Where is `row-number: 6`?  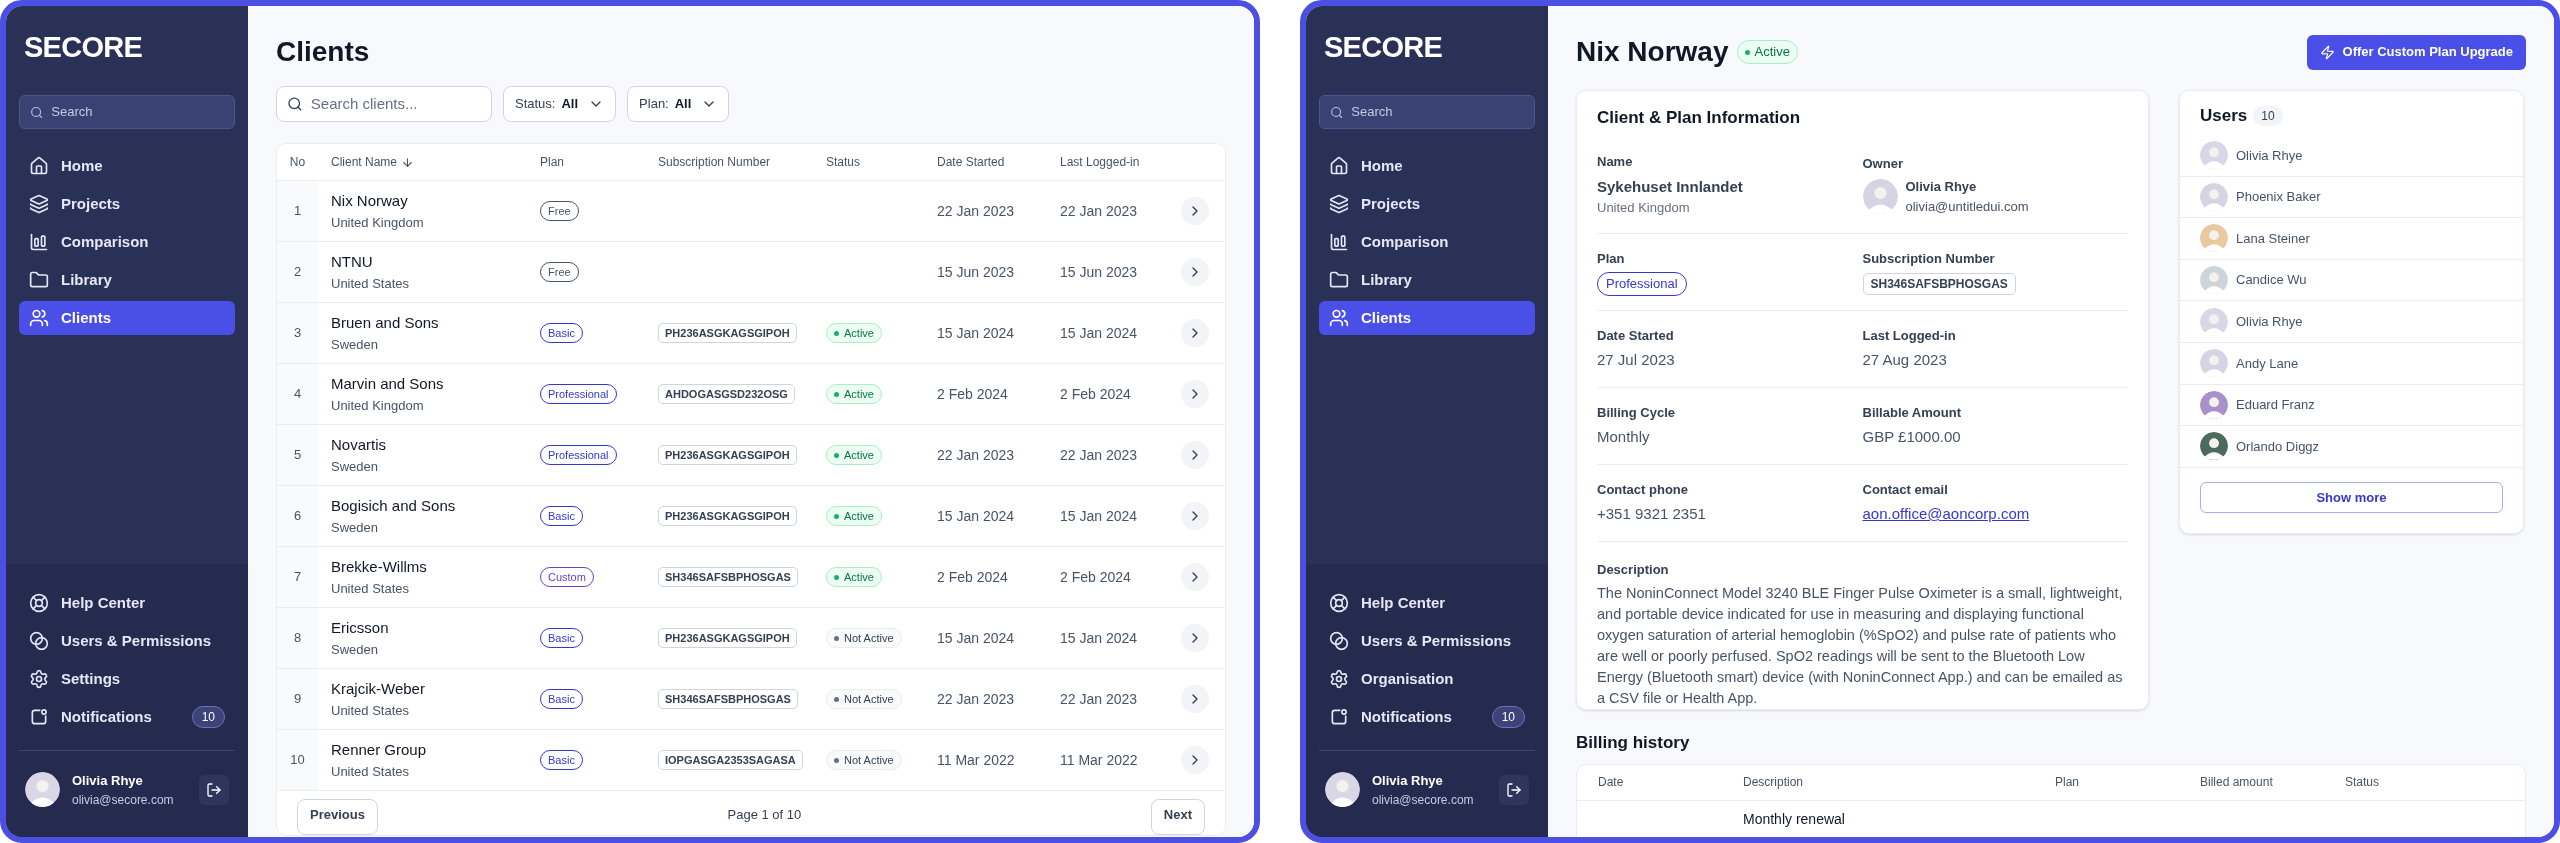 row-number: 6 is located at coordinates (297, 516).